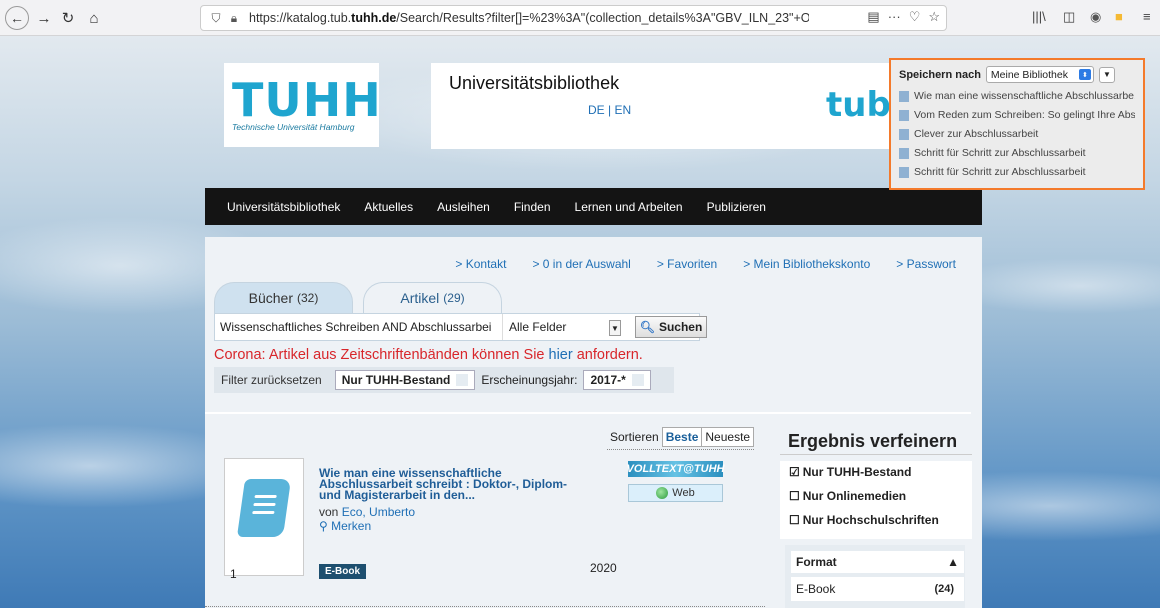 This screenshot has height=608, width=1160. Describe the element at coordinates (1039, 16) in the screenshot. I see `library-icon: |||\` at that location.